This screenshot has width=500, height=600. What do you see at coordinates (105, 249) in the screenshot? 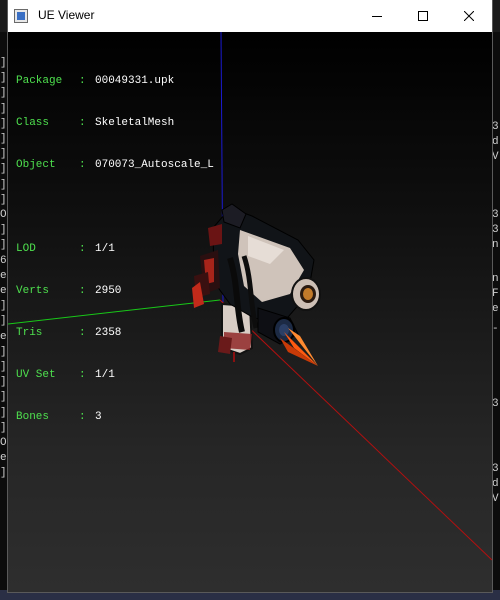
I see `info-lod-value: 1/1` at bounding box center [105, 249].